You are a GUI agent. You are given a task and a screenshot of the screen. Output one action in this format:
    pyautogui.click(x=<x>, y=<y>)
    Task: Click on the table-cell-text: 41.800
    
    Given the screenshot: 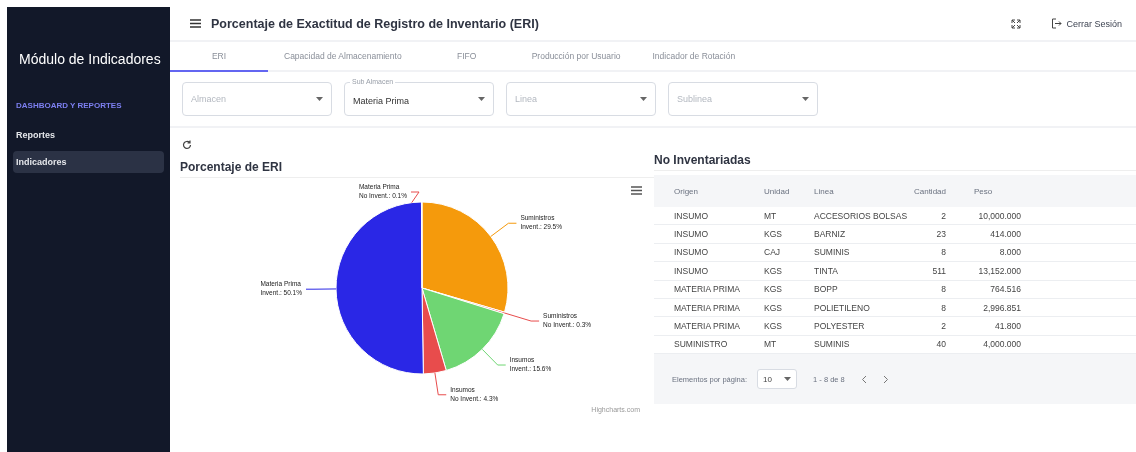 What is the action you would take?
    pyautogui.click(x=1008, y=327)
    